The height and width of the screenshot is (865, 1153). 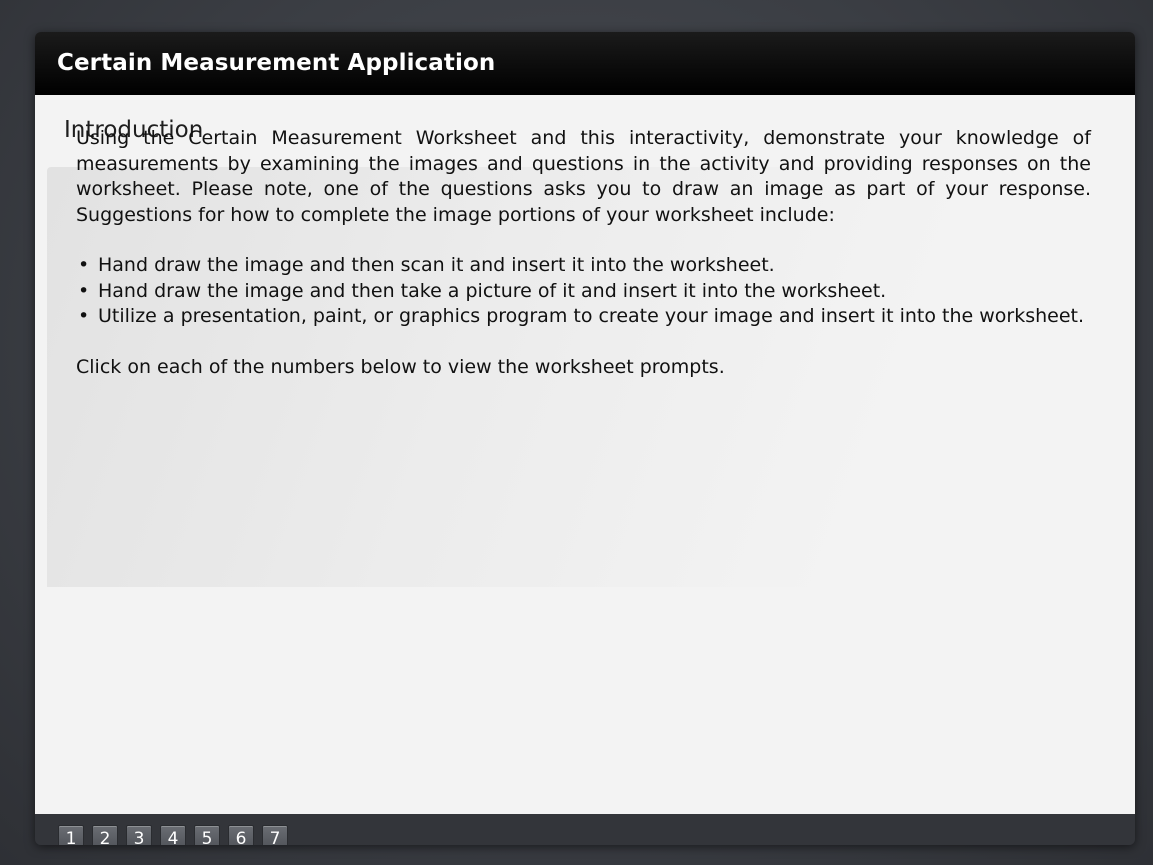 I want to click on title-bar: Certain Measurement Application, so click(x=585, y=63).